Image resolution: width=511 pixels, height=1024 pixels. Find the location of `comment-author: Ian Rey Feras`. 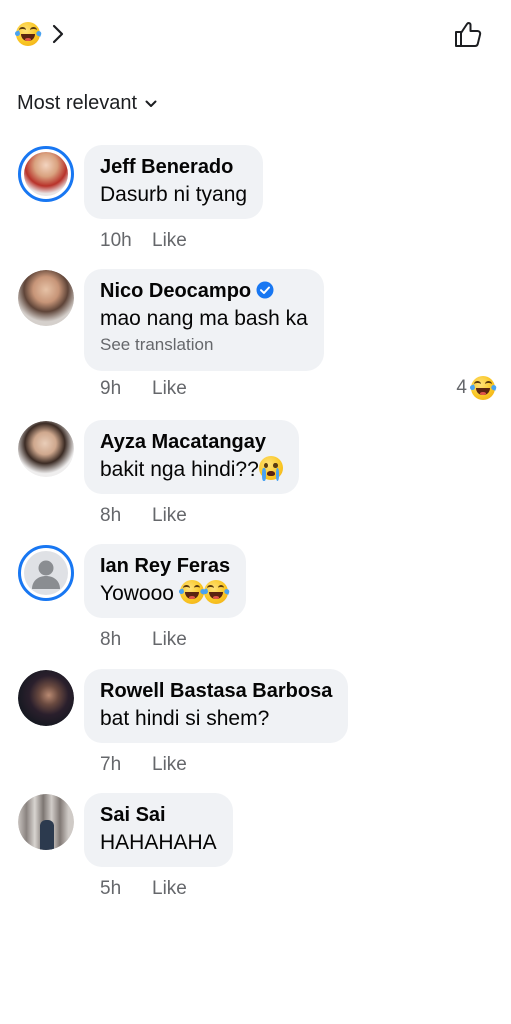

comment-author: Ian Rey Feras is located at coordinates (165, 566).